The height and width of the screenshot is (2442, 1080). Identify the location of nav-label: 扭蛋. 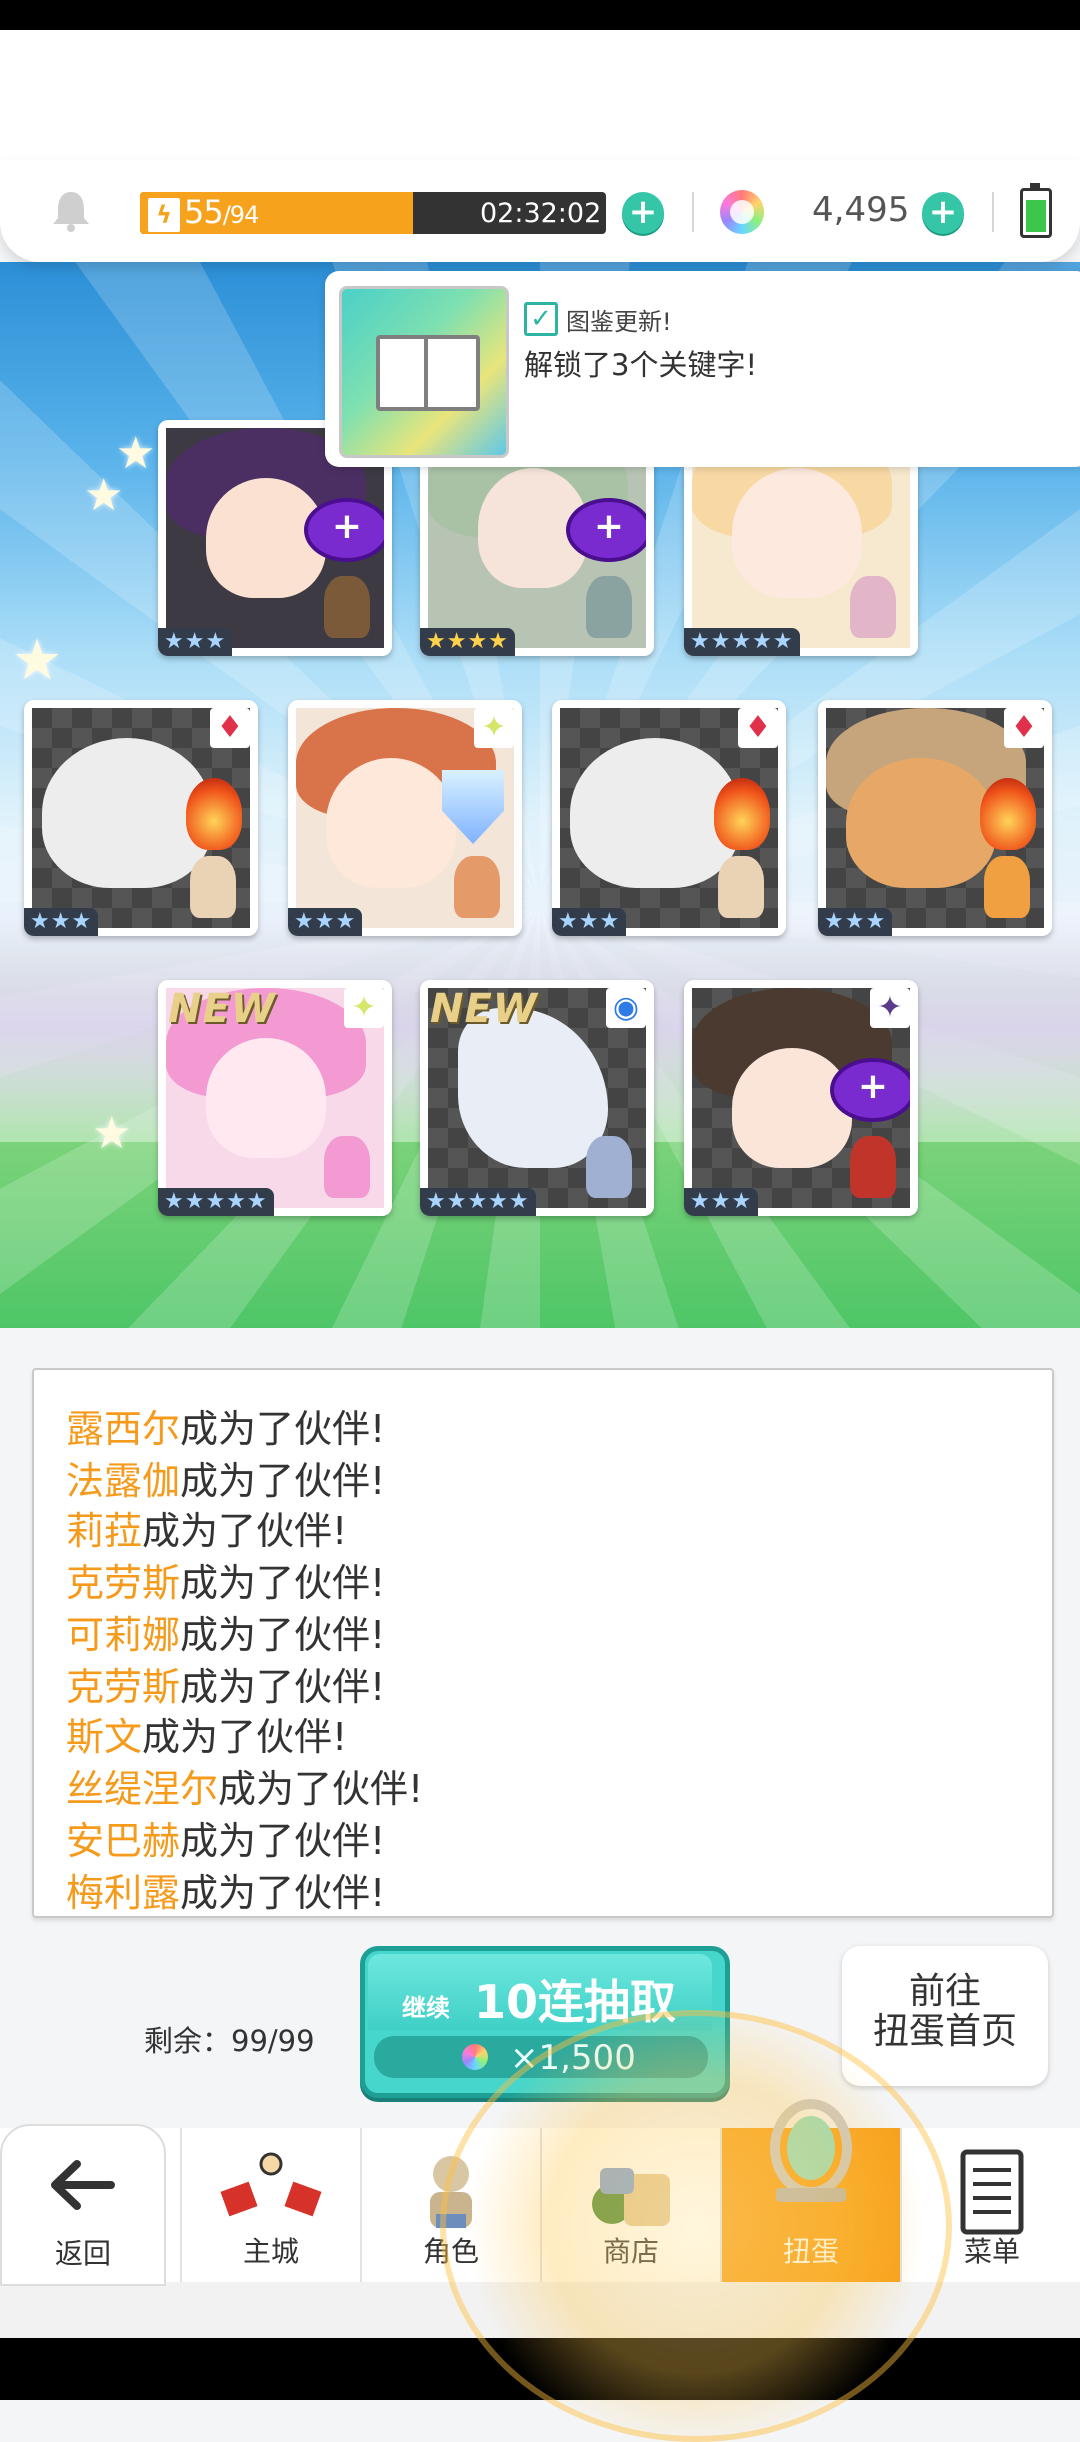
(810, 2251).